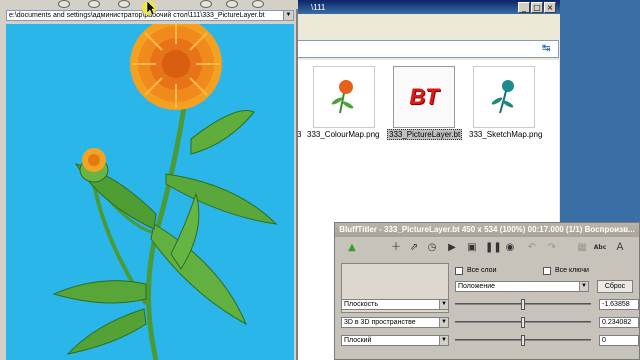 The image size is (640, 360). I want to click on file-thumb-sketchmap, so click(504, 97).